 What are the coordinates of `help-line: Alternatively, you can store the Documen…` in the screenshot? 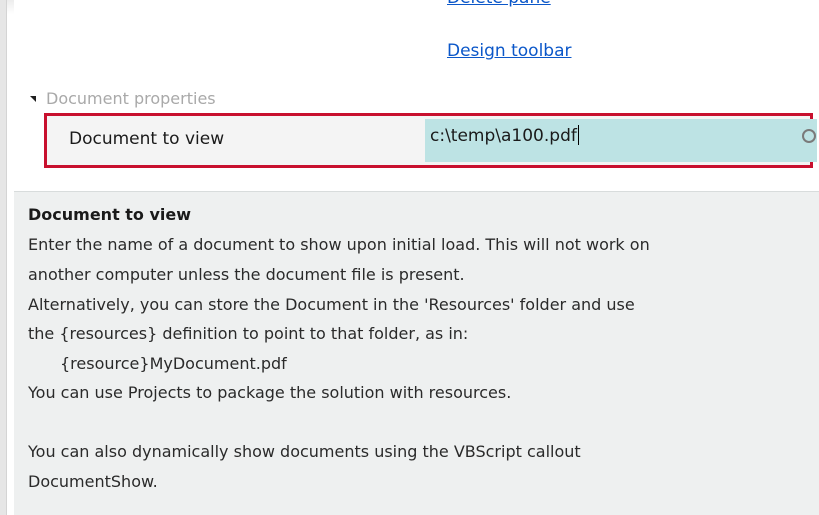 It's located at (331, 304).